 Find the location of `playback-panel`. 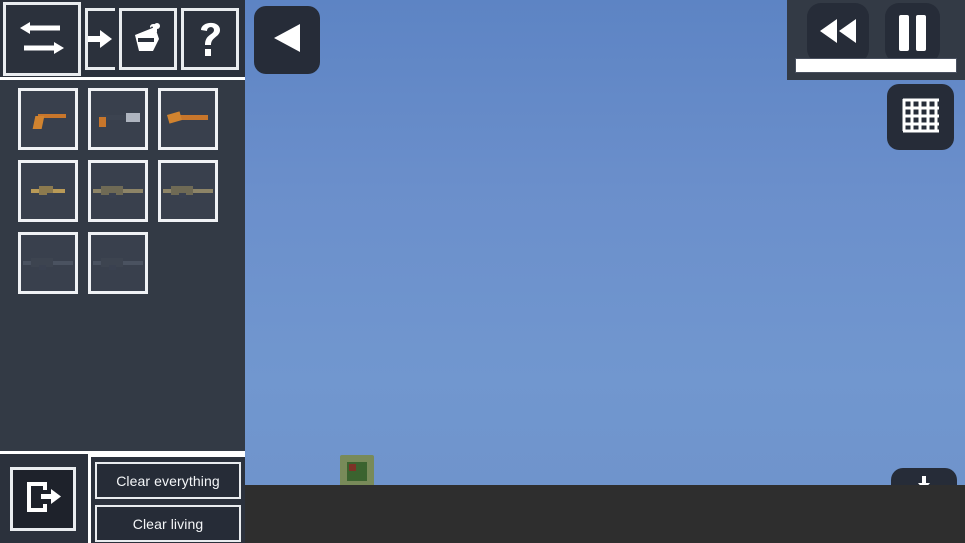

playback-panel is located at coordinates (876, 40).